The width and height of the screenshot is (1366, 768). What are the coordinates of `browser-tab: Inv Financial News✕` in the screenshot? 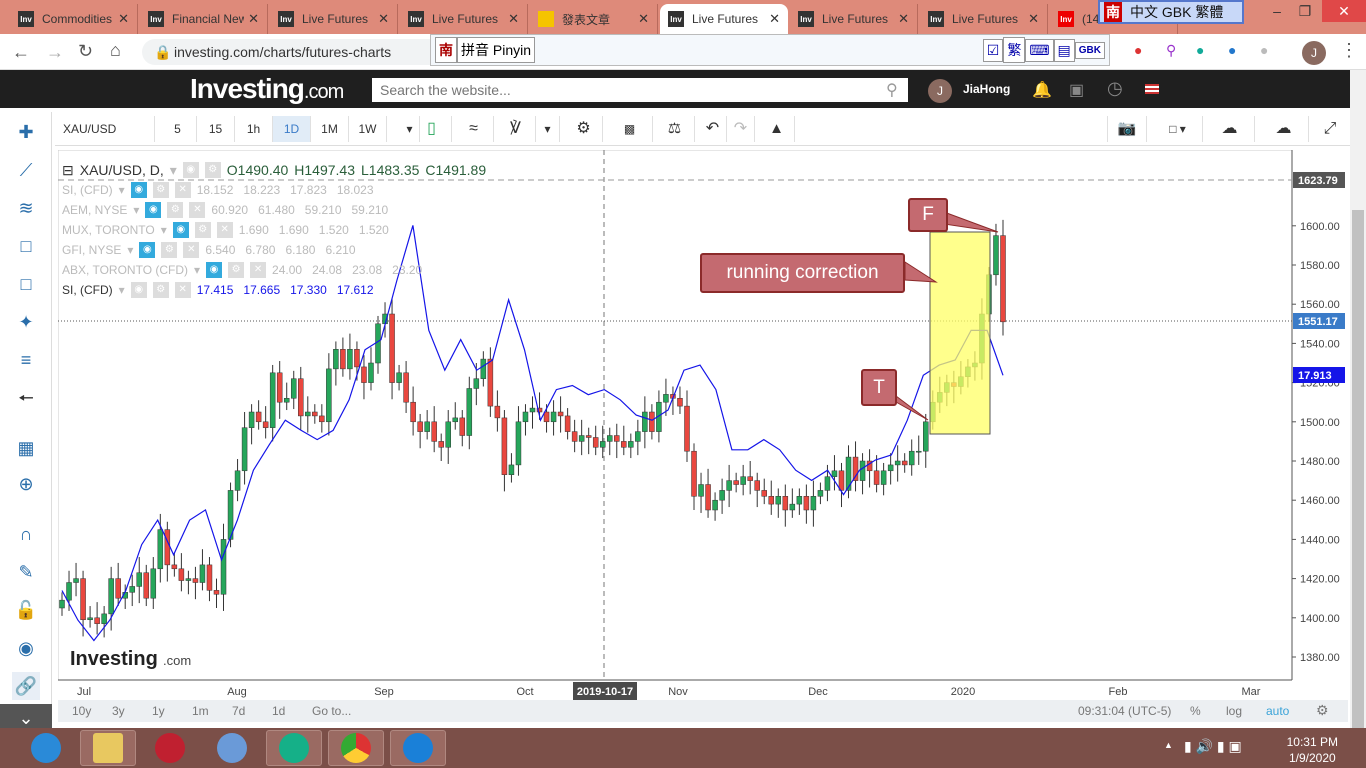 It's located at (204, 19).